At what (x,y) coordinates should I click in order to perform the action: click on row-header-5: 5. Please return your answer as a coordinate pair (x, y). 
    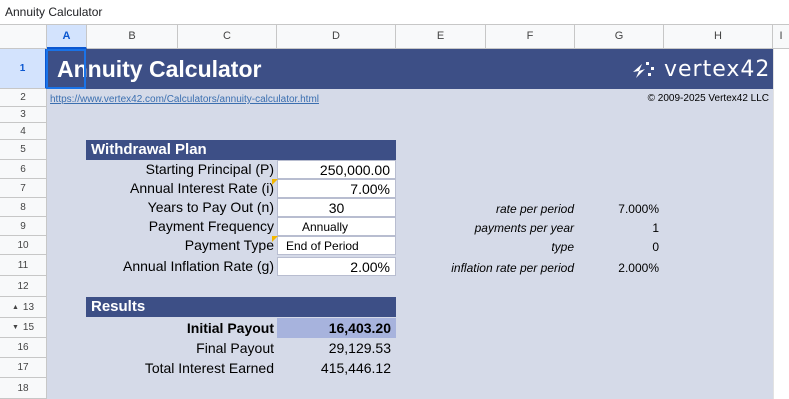
    Looking at the image, I should click on (23, 150).